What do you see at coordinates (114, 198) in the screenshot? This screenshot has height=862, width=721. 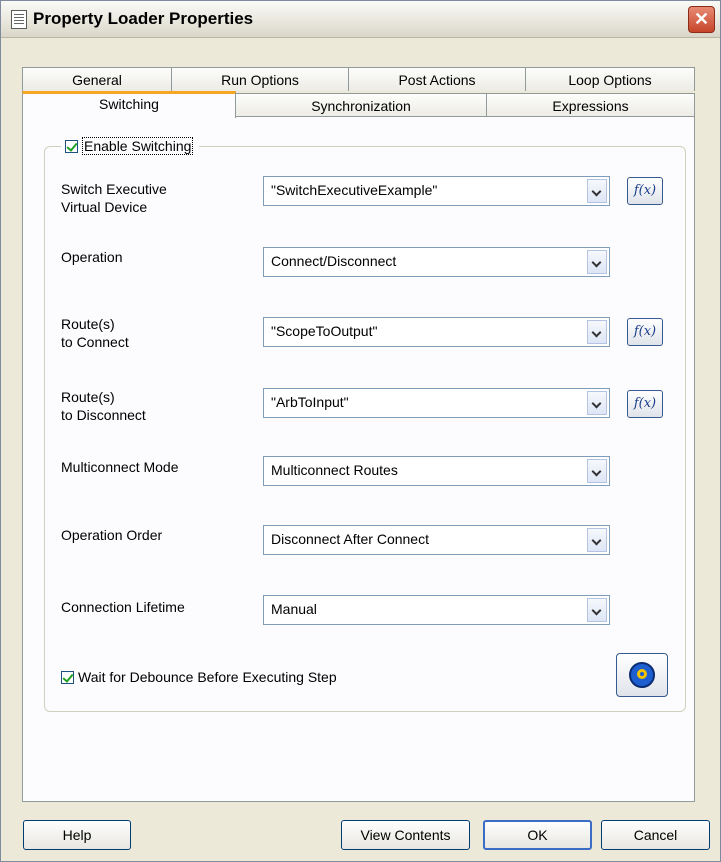 I see `switch-executive-label: Switch Executive Virtual Device` at bounding box center [114, 198].